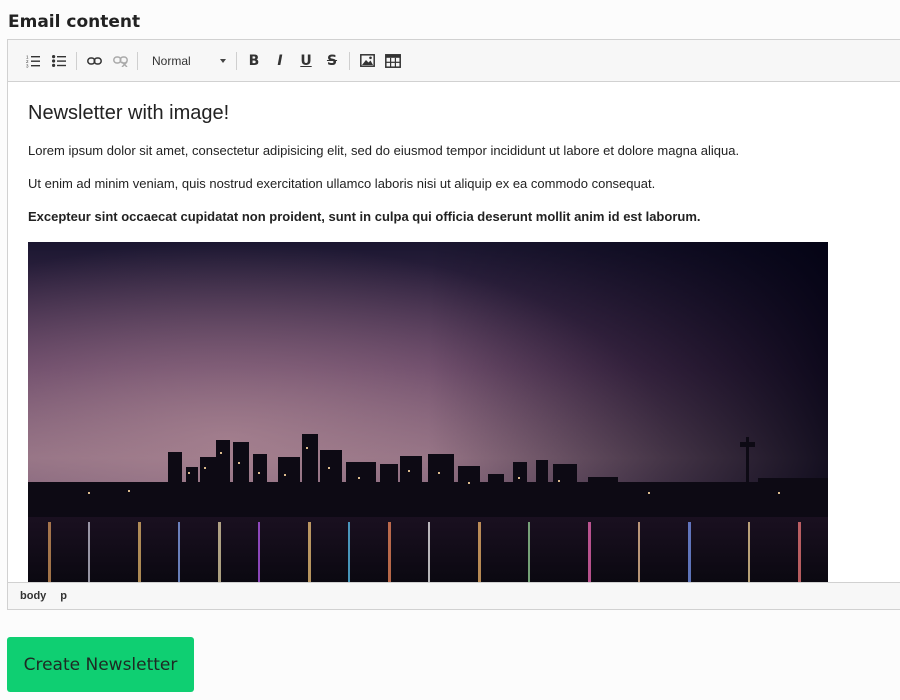 Image resolution: width=900 pixels, height=700 pixels. I want to click on insert-image-button, so click(367, 61).